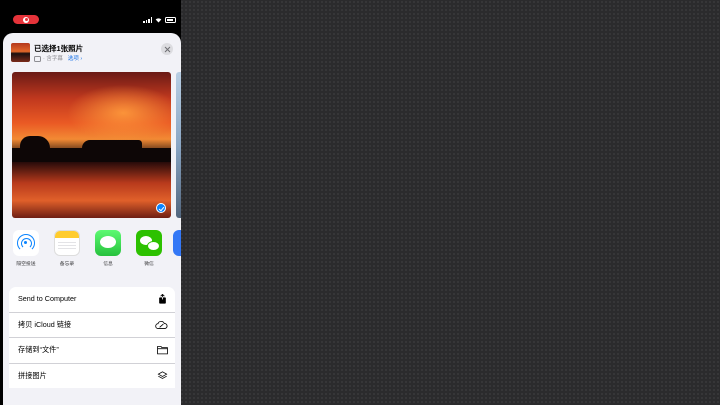 The width and height of the screenshot is (720, 405). Describe the element at coordinates (26, 264) in the screenshot. I see `app-label: 隔空投送` at that location.